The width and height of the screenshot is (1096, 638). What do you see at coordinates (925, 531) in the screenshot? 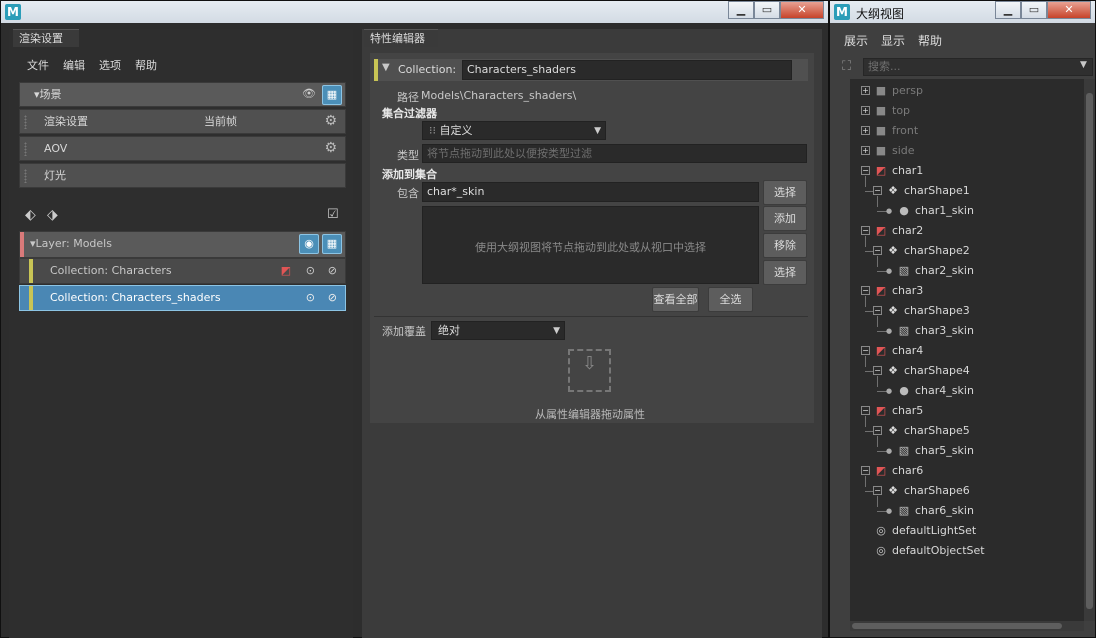
I see `tree-item-set: ◎ defaultLightSet` at bounding box center [925, 531].